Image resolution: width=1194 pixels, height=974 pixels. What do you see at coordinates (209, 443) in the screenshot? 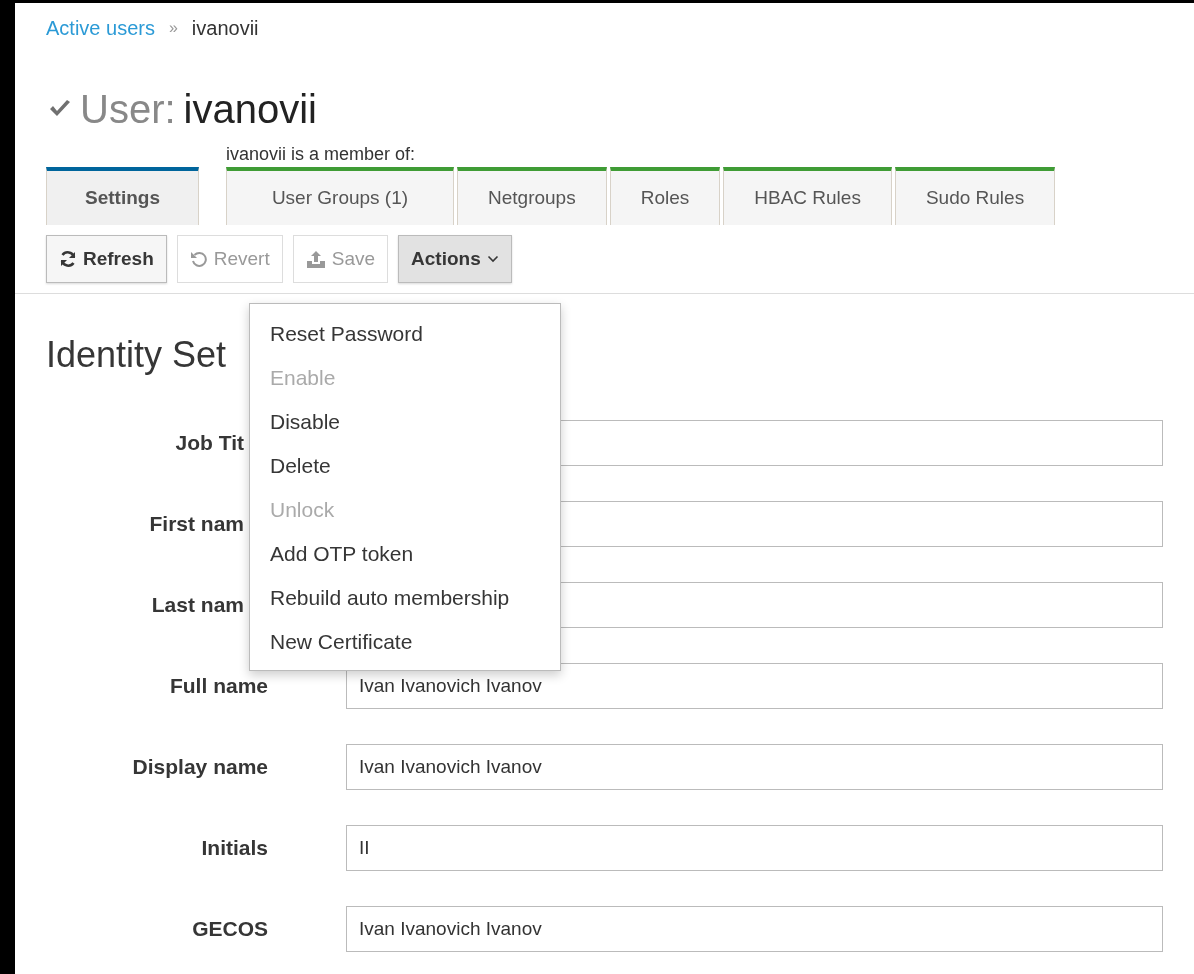
I see `field-label: Job Tit` at bounding box center [209, 443].